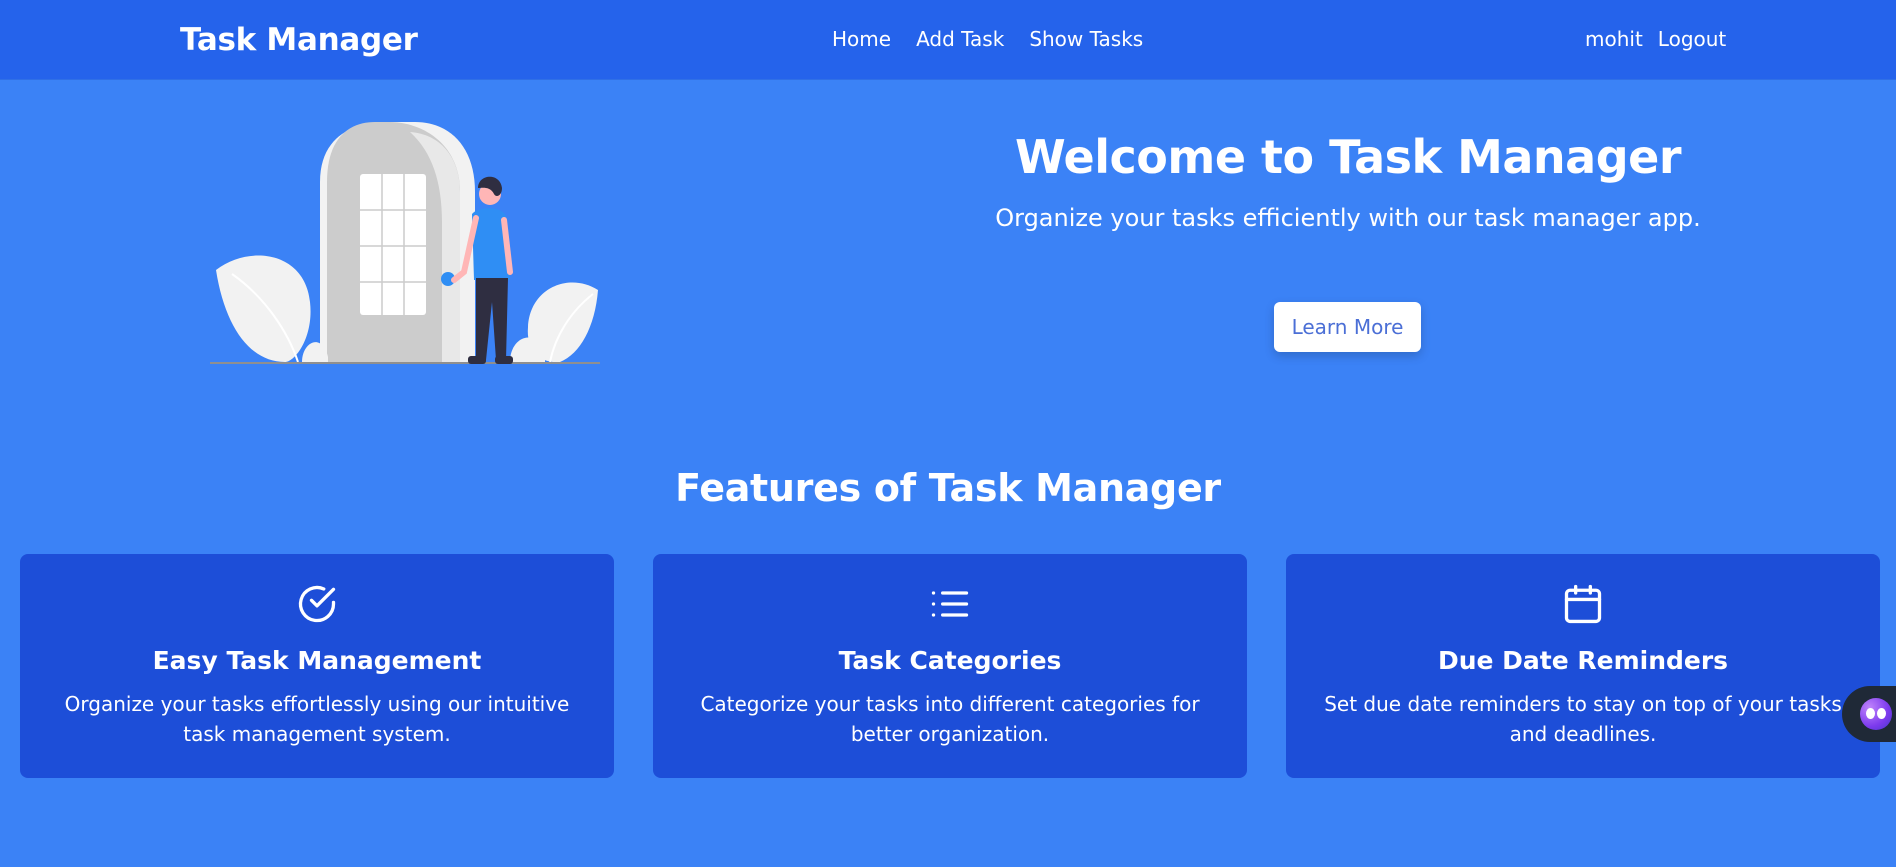 This screenshot has width=1896, height=867. What do you see at coordinates (861, 39) in the screenshot?
I see `nav-link-home: Home` at bounding box center [861, 39].